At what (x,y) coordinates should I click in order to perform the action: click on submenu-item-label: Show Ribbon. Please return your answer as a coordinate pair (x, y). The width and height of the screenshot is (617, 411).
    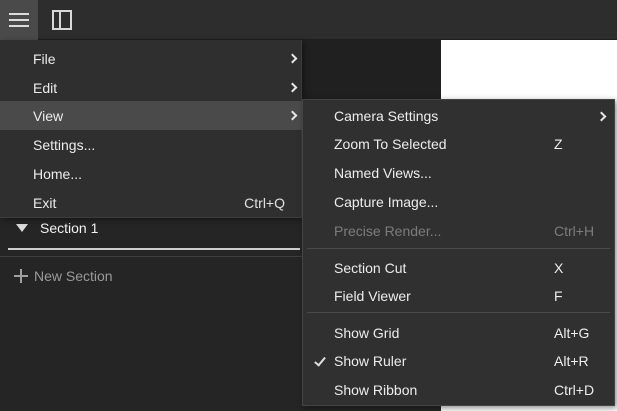
    Looking at the image, I should click on (376, 390).